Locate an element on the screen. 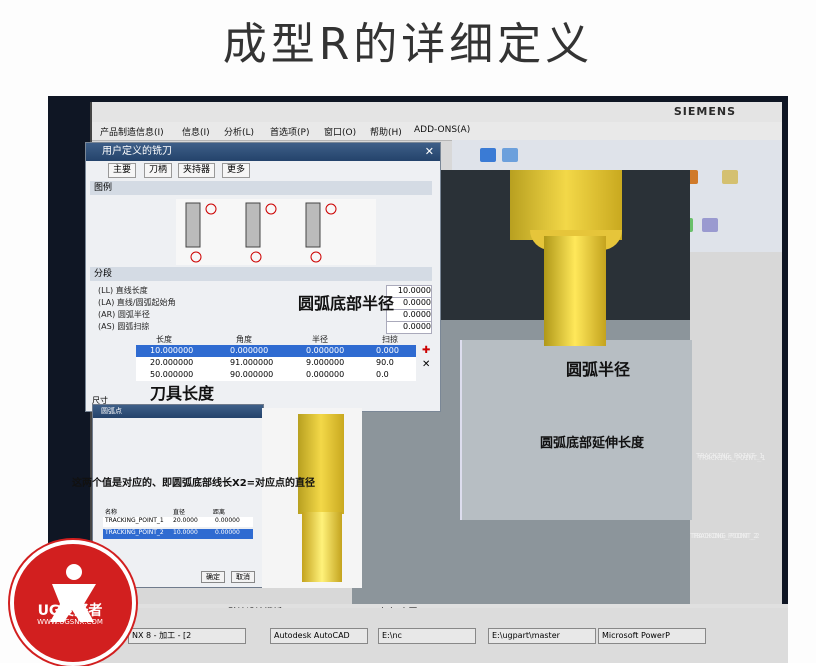 This screenshot has width=816, height=666. small-dialog-title-text: 圆弧点 is located at coordinates (111, 411).